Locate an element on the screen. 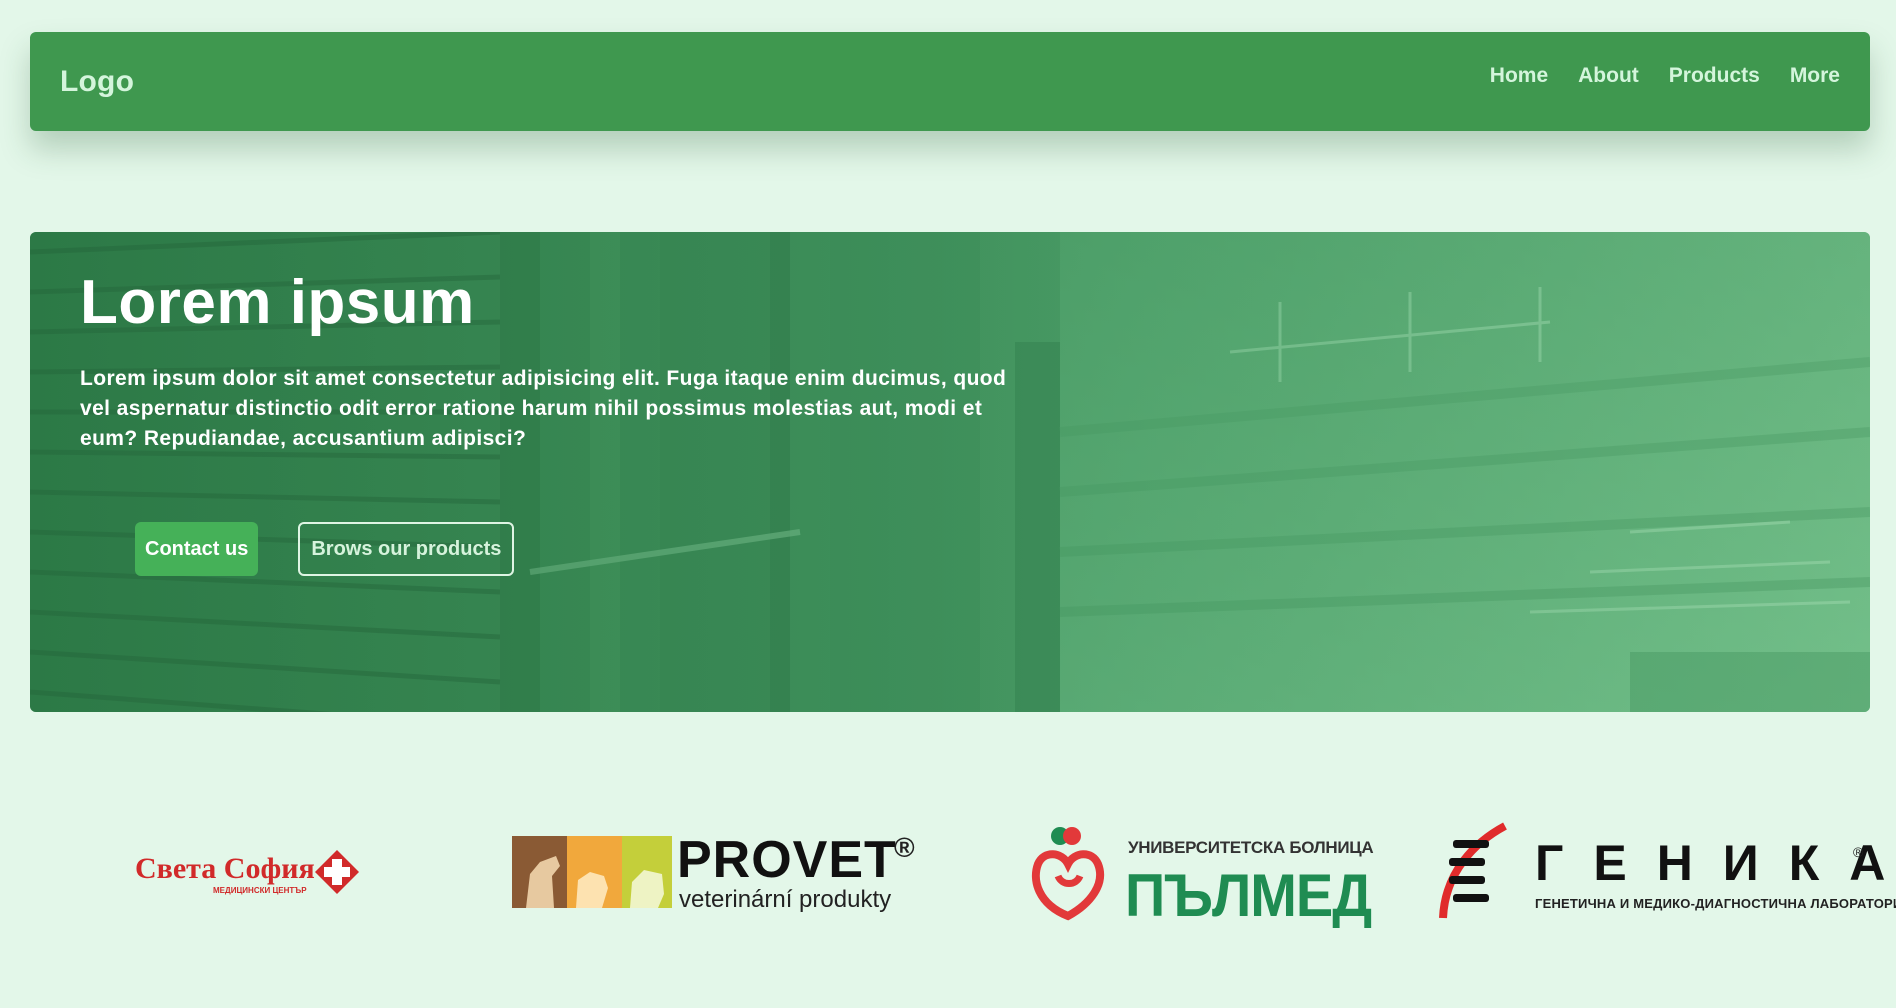  nav-link-more: More is located at coordinates (1815, 76).